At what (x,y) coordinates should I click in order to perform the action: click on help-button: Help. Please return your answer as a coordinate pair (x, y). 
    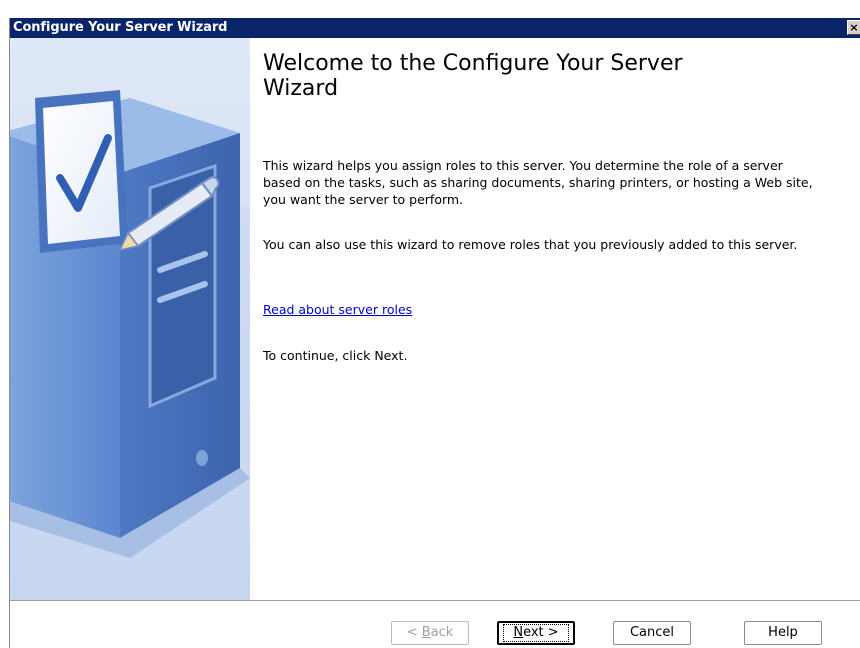
    Looking at the image, I should click on (783, 633).